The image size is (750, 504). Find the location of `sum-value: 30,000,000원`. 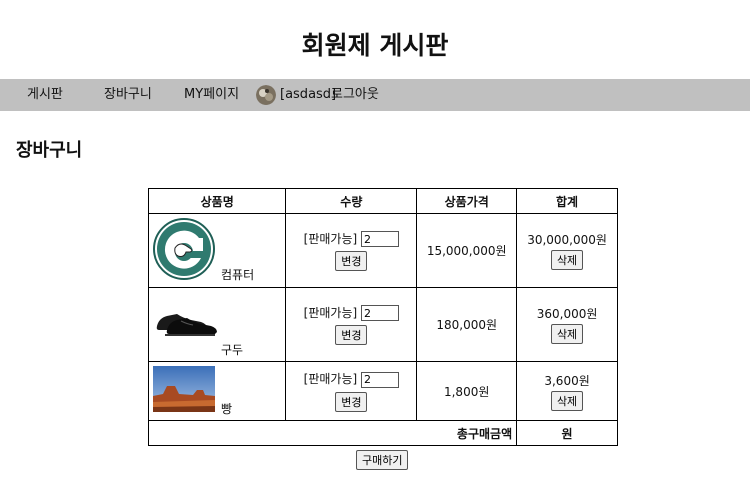

sum-value: 30,000,000원 is located at coordinates (567, 240).